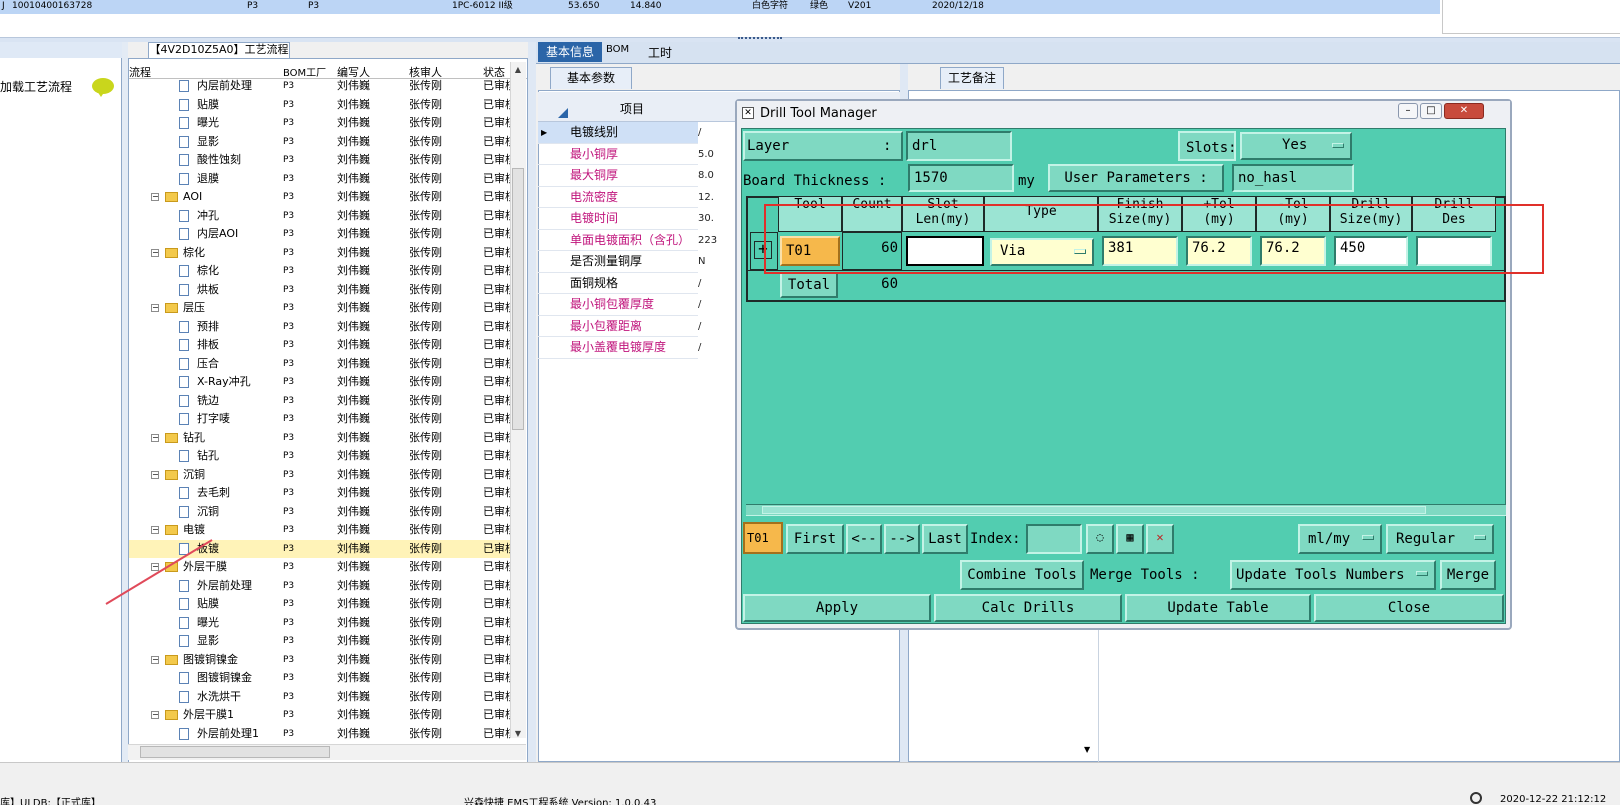 The image size is (1620, 805). Describe the element at coordinates (321, 179) in the screenshot. I see `tree-row: 退膜 P3 刘伟巍 张传刚 已审核` at that location.